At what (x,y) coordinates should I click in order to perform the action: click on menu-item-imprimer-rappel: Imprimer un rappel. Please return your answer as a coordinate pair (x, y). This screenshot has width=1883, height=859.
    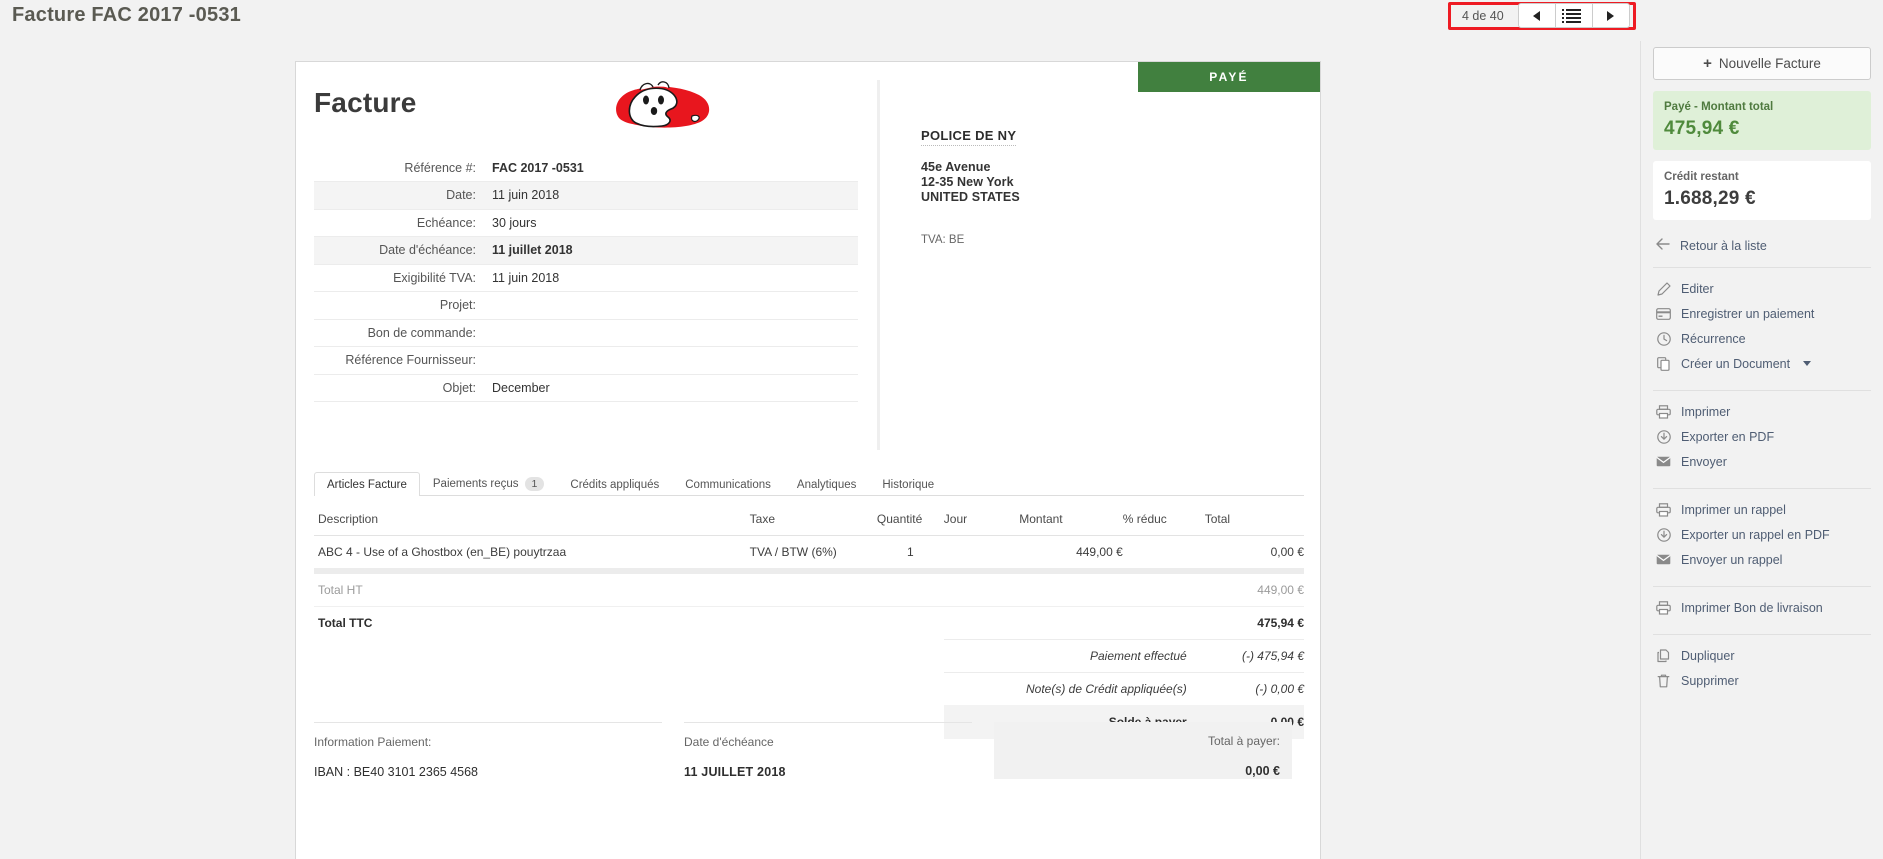
    Looking at the image, I should click on (1762, 509).